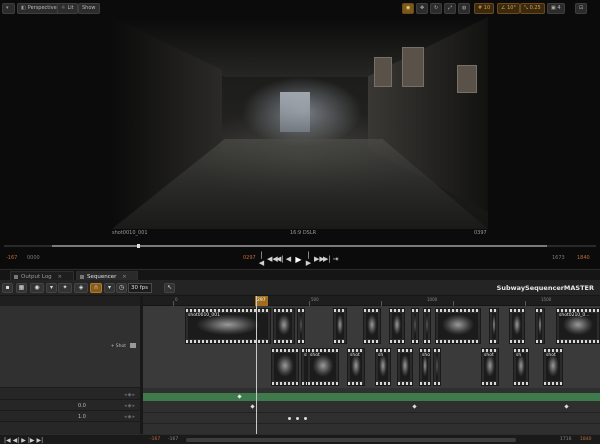  I want to click on track-row: ◂◆▸, so click(70, 394).